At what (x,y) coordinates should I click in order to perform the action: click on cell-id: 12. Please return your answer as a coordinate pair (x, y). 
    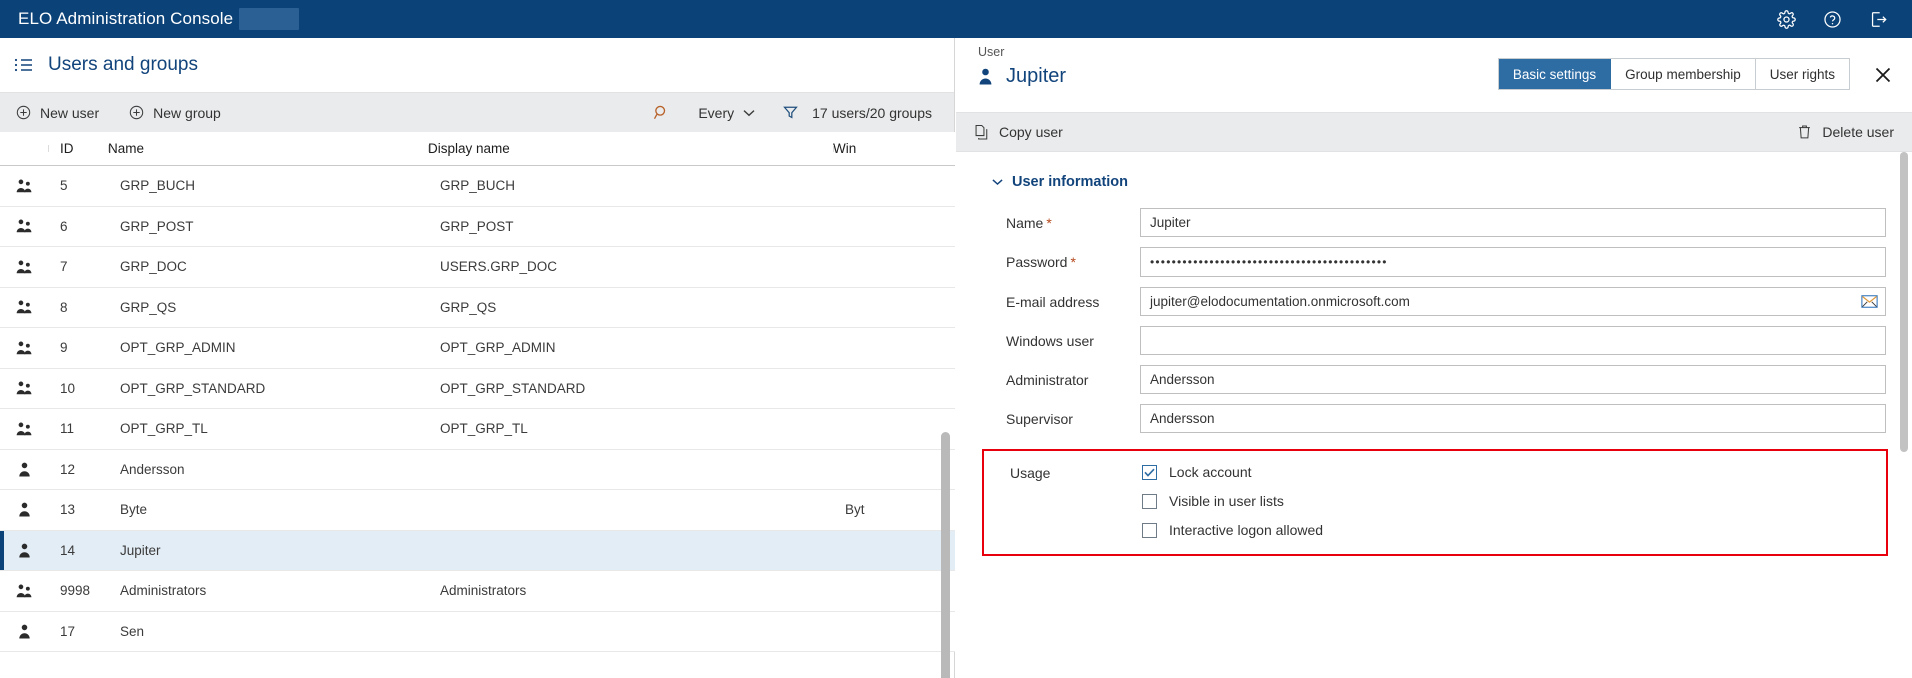
    Looking at the image, I should click on (68, 469).